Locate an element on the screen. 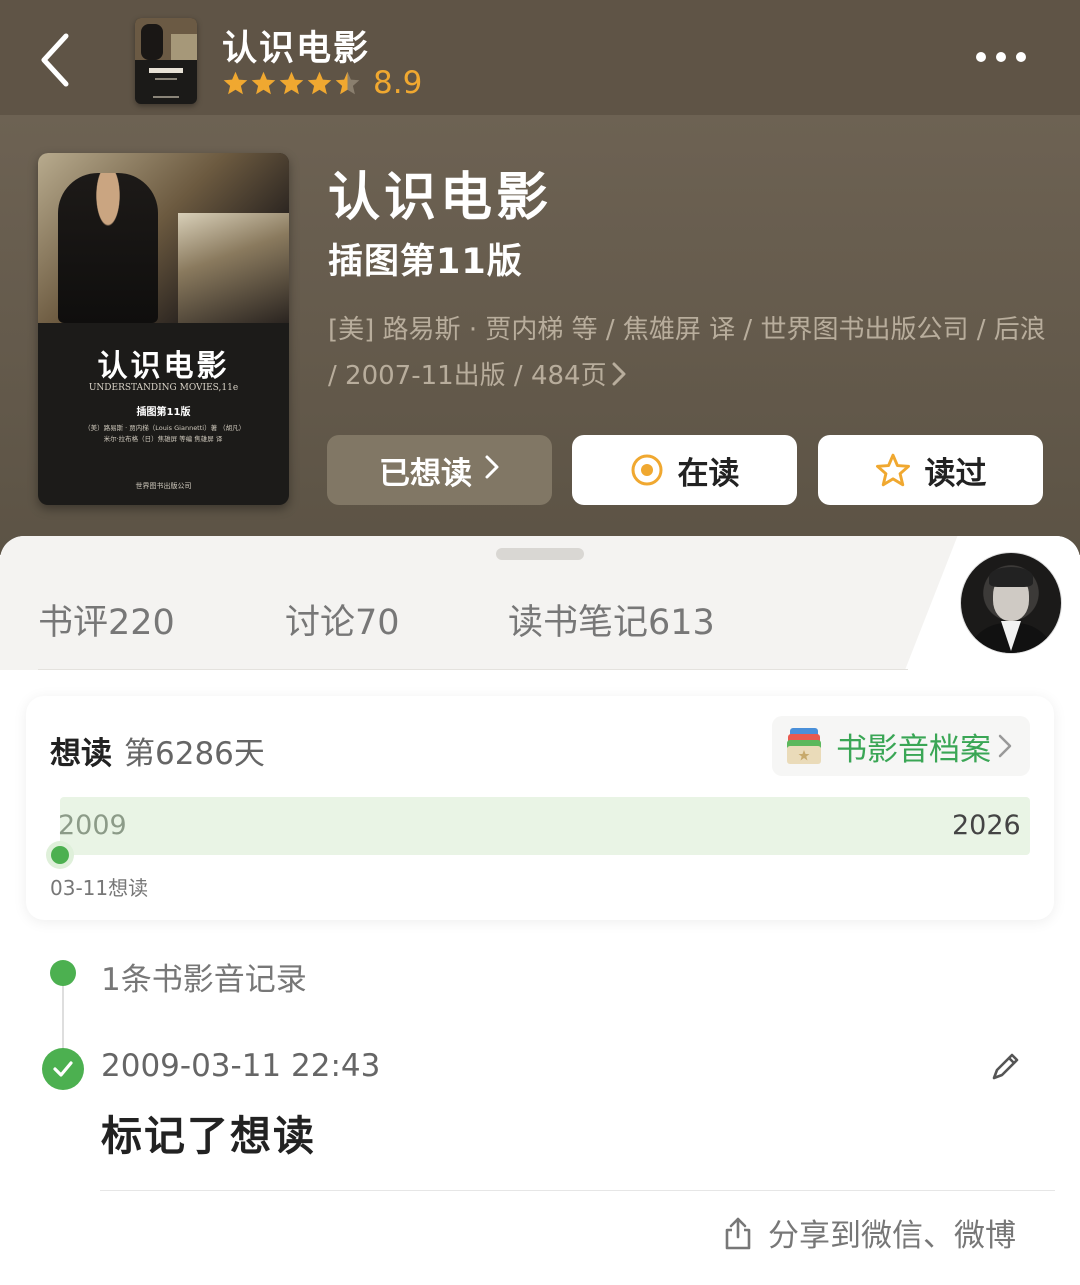  share-button: 分享到微信、微博 is located at coordinates (869, 1232).